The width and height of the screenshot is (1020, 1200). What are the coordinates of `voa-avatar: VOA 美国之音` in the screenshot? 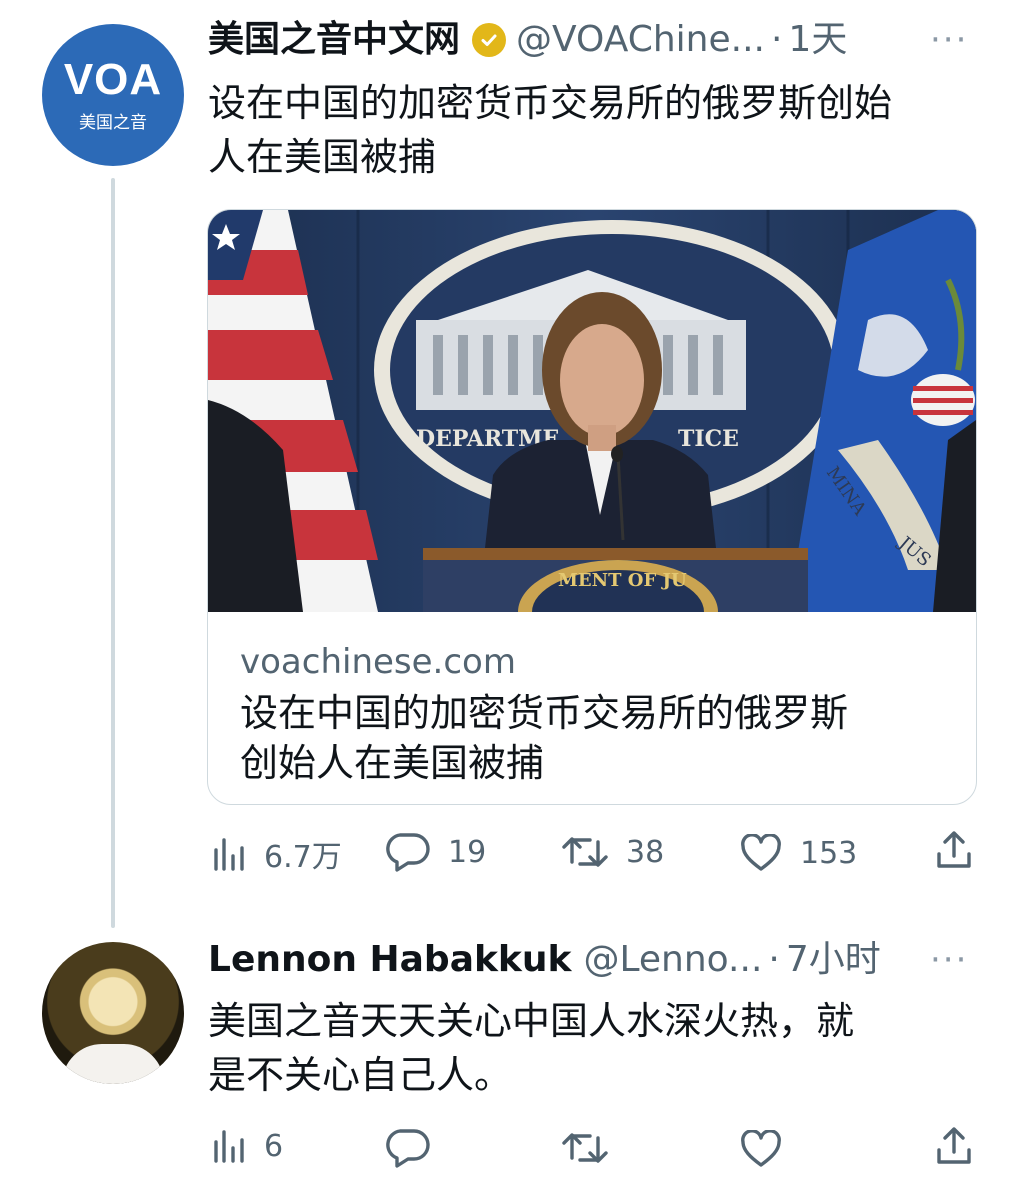 It's located at (113, 95).